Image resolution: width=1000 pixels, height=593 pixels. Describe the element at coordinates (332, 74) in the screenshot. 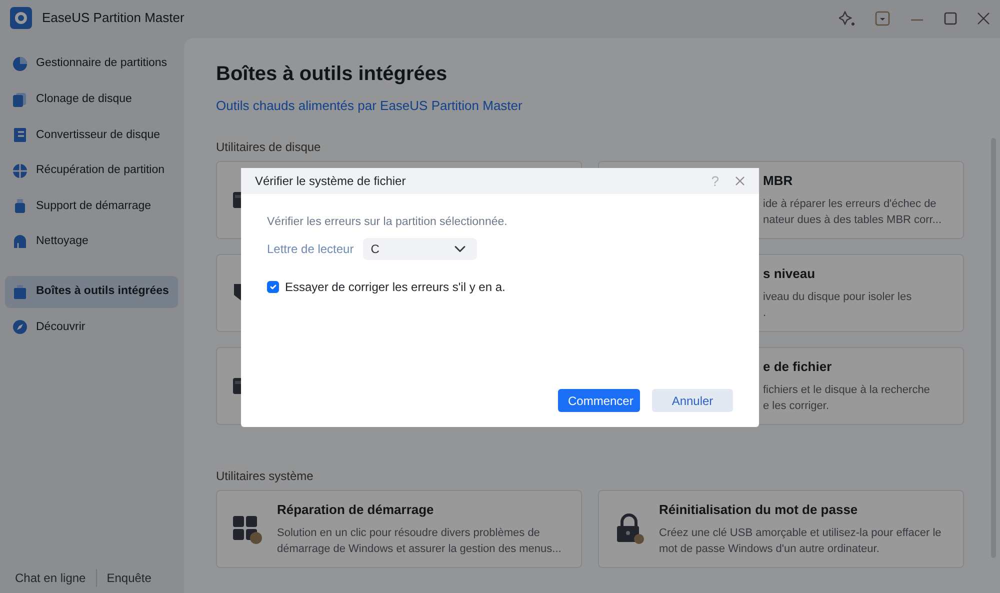

I see `page-title: Boîtes à outils intégrées` at that location.